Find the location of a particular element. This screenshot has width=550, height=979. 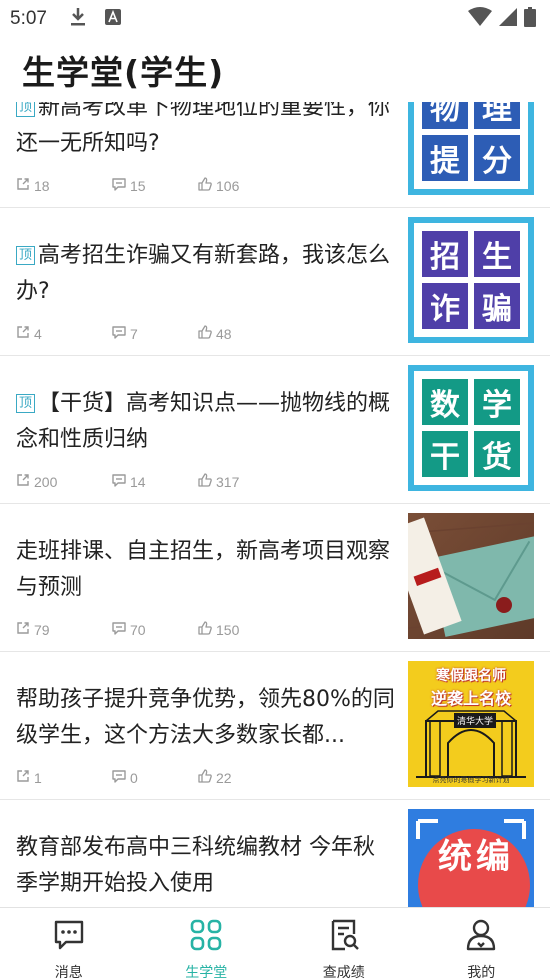

signal-icon is located at coordinates (508, 19).